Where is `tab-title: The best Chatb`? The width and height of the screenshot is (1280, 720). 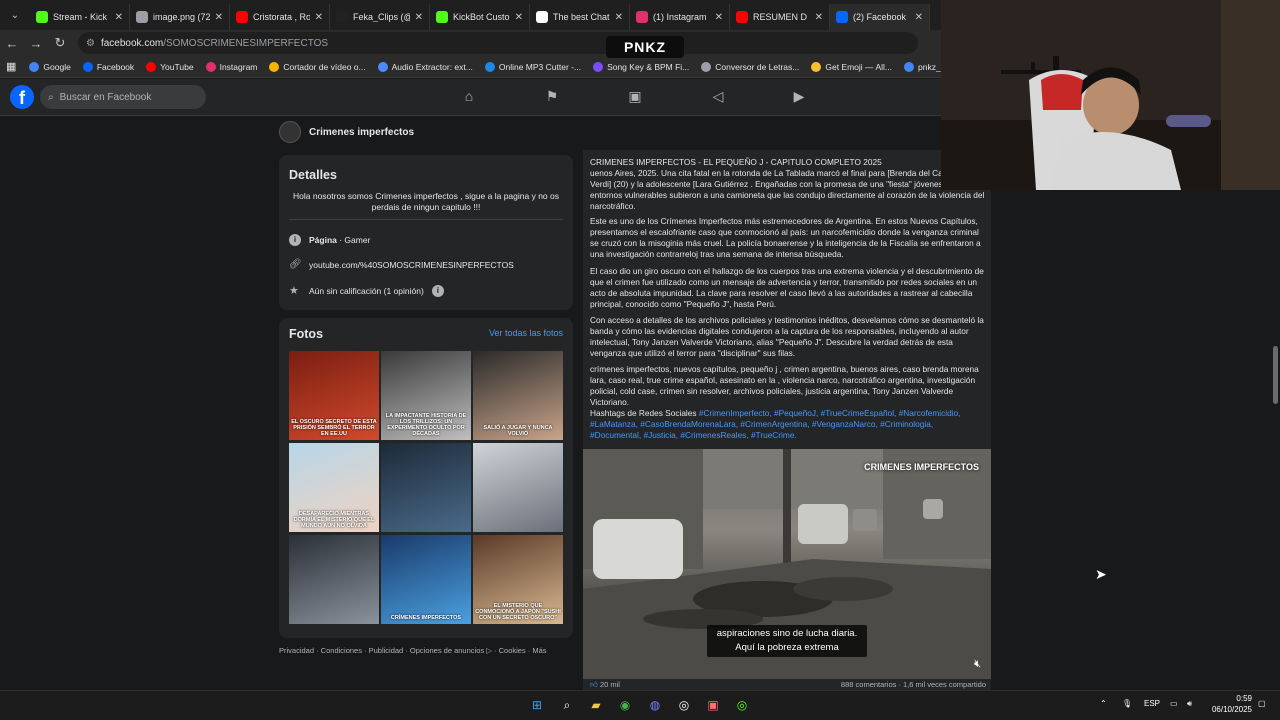 tab-title: The best Chatb is located at coordinates (581, 17).